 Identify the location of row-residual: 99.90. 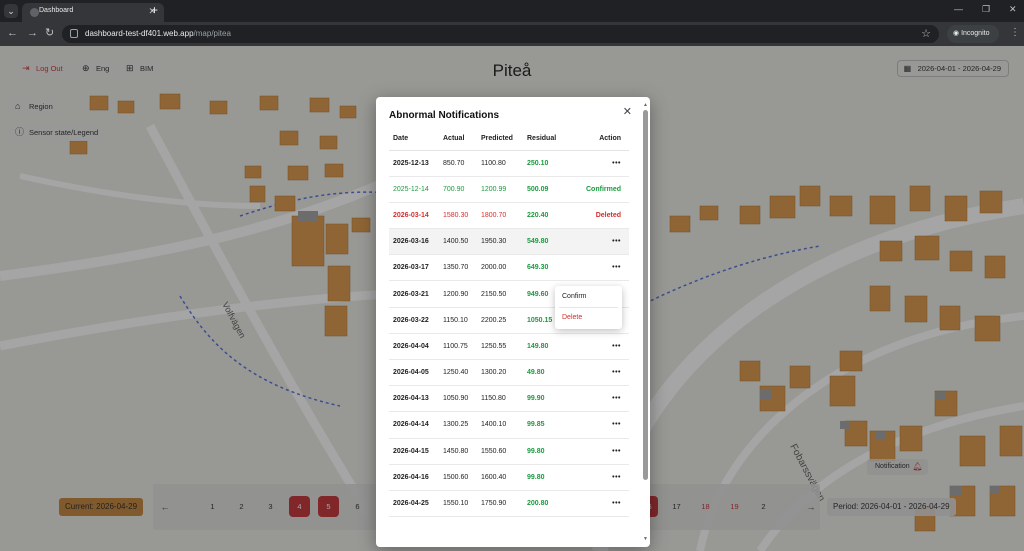
(551, 399).